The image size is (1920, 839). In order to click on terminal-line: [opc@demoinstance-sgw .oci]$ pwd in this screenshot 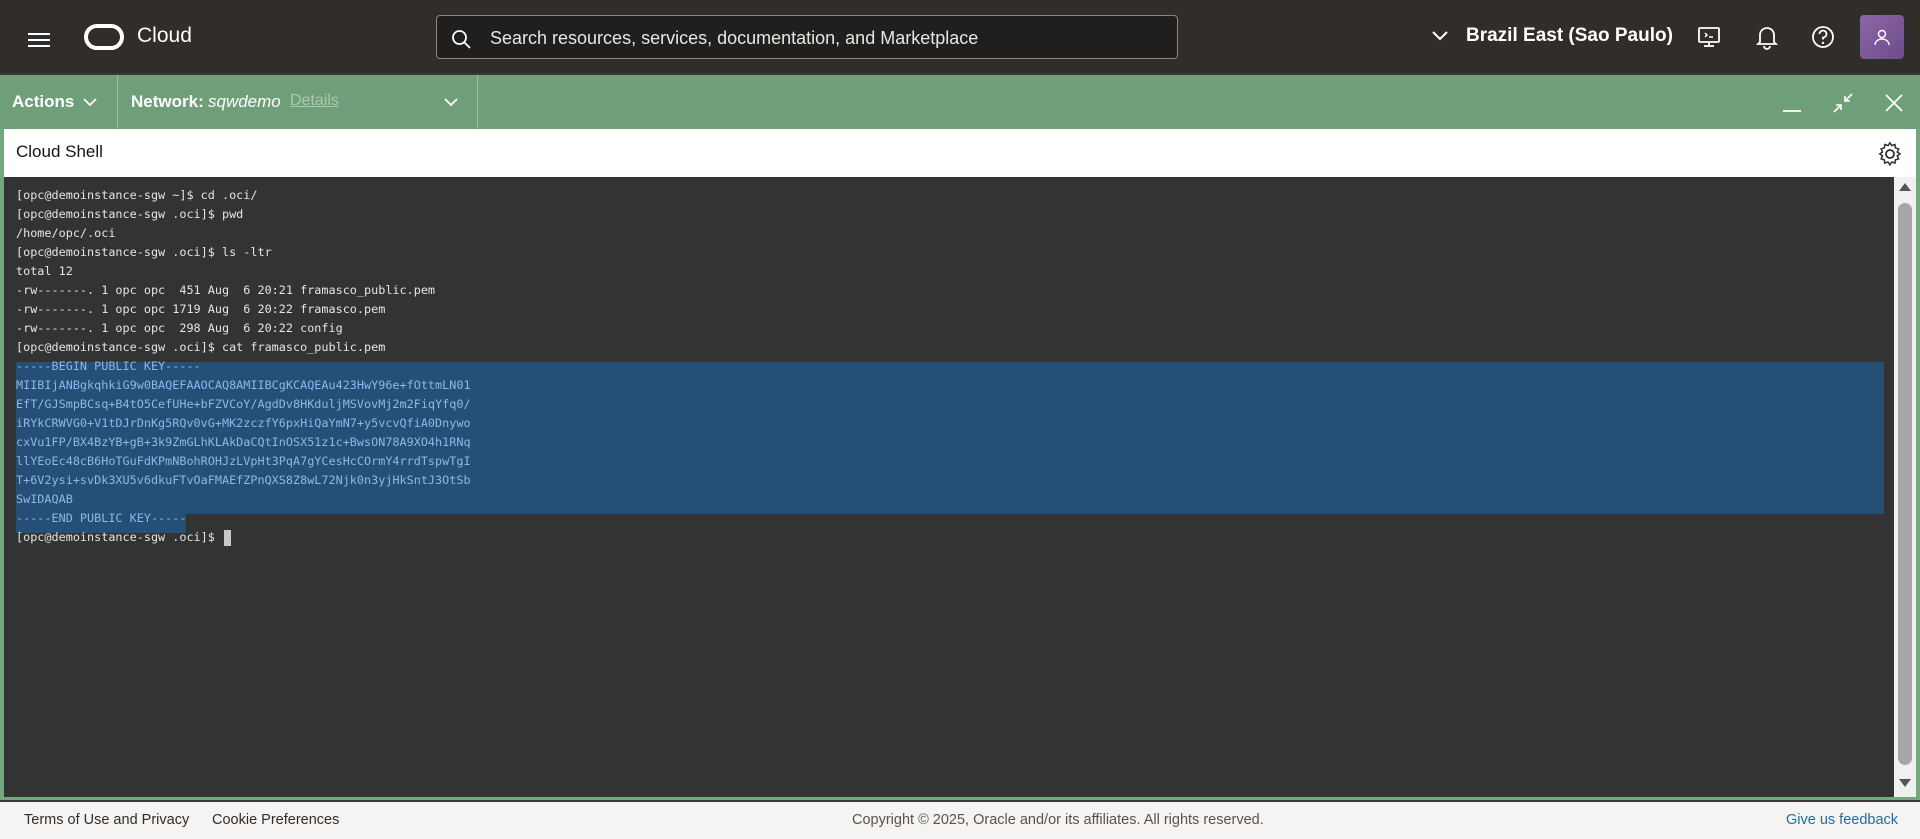, I will do `click(130, 214)`.